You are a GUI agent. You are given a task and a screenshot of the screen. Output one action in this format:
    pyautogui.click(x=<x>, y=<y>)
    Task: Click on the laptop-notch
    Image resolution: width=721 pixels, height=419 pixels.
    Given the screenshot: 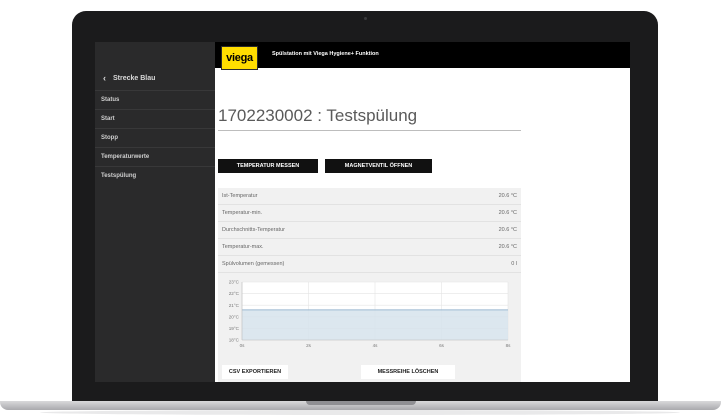 What is the action you would take?
    pyautogui.click(x=361, y=403)
    